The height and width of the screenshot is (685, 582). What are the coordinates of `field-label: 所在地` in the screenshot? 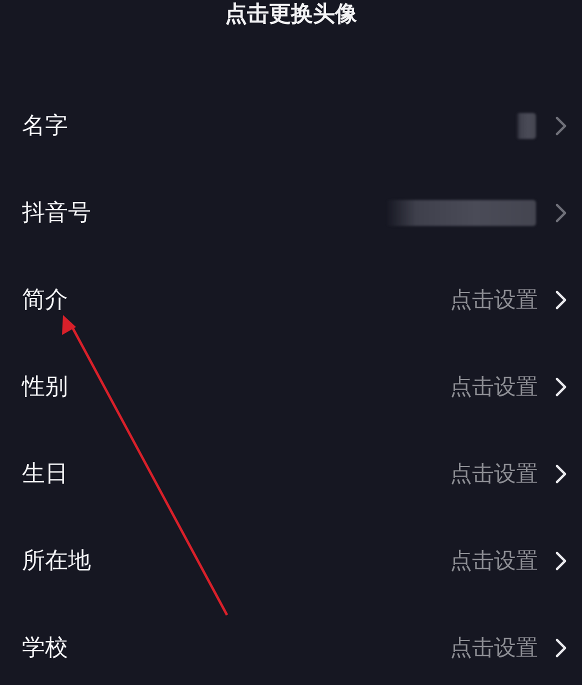 It's located at (57, 561).